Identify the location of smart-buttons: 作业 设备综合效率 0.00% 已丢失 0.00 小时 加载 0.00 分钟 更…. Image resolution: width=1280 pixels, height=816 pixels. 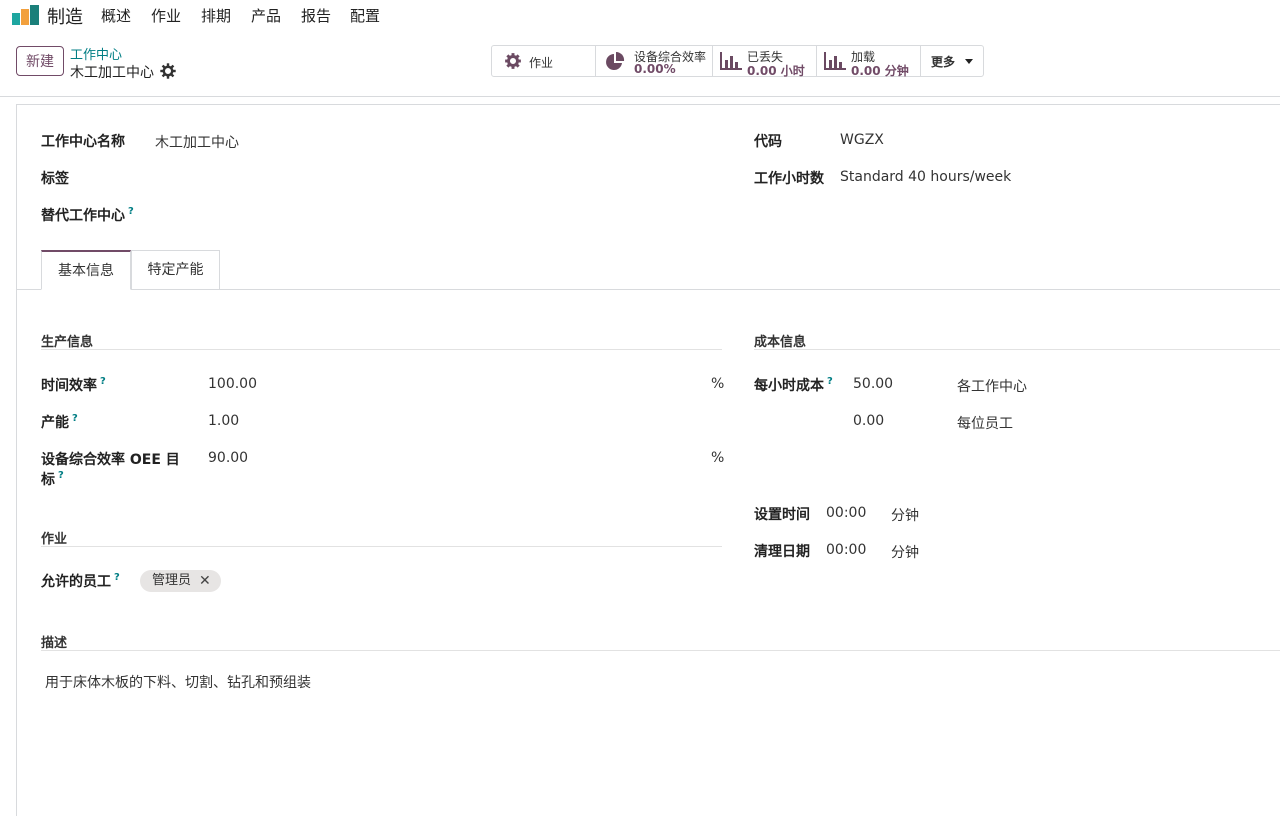
(737, 61).